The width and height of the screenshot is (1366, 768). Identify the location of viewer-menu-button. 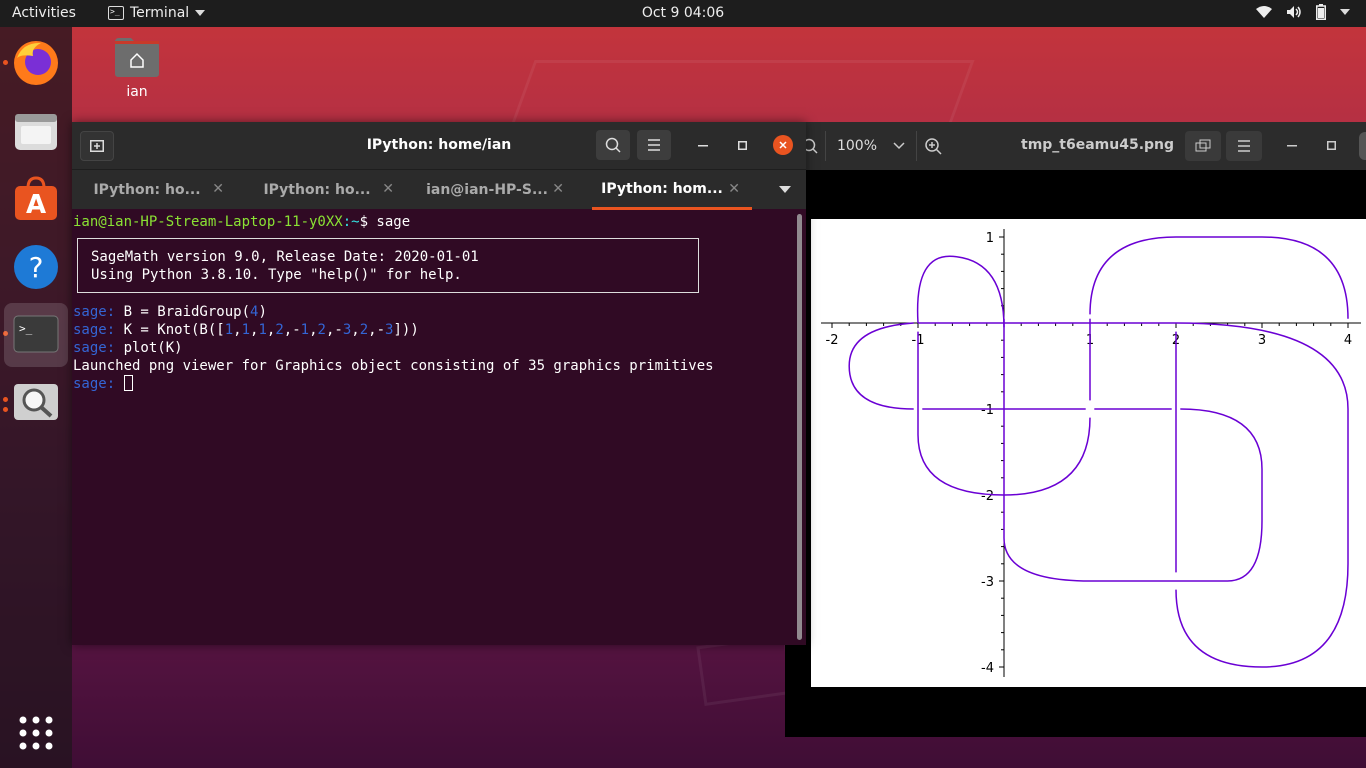
(1244, 146).